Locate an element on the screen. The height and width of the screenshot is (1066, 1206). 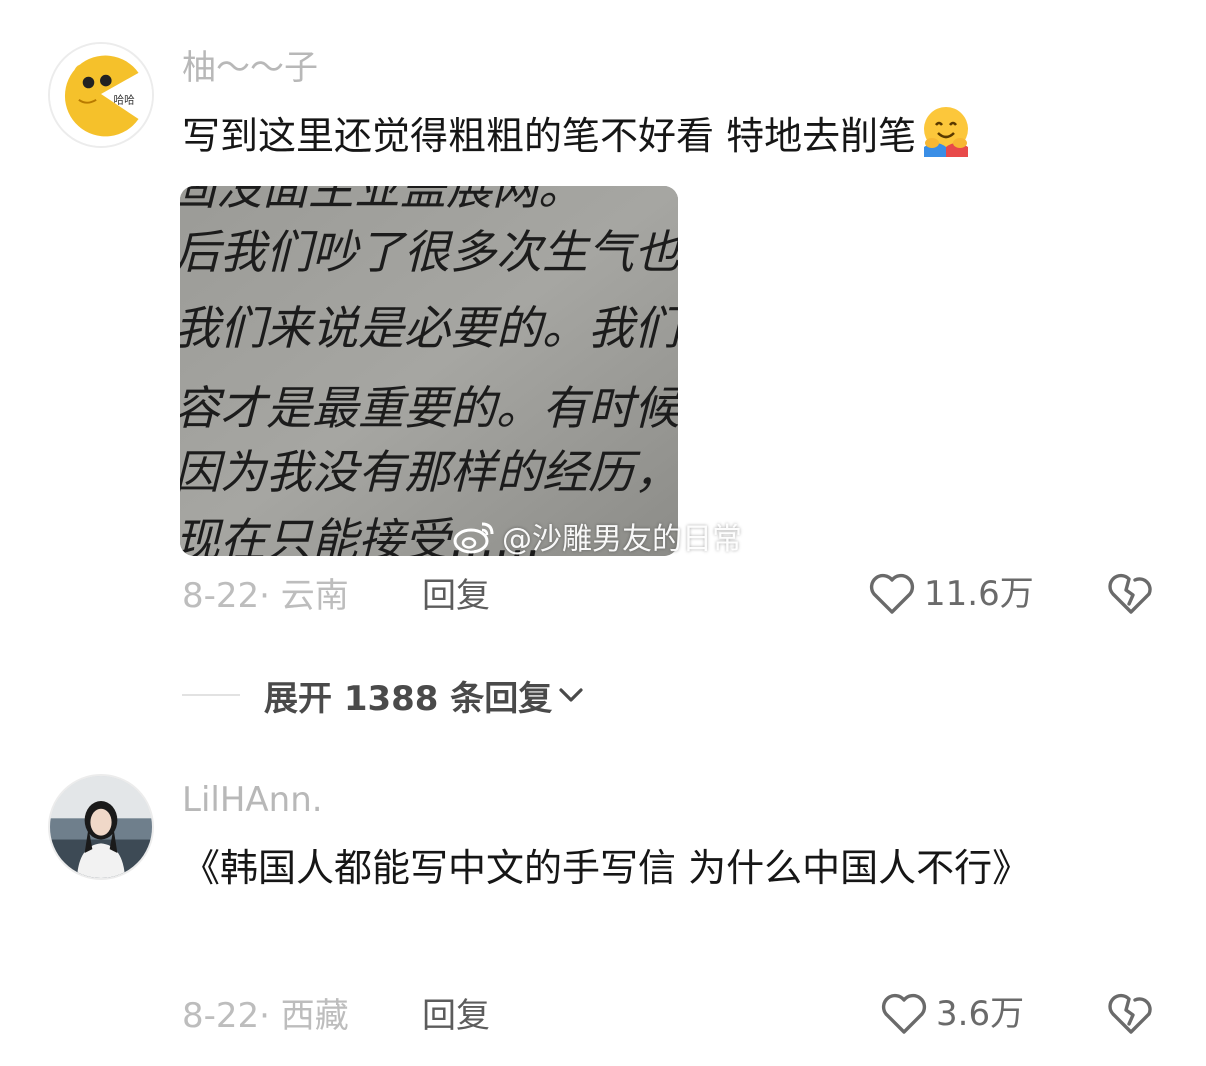
username: 柚～～子 is located at coordinates (250, 68).